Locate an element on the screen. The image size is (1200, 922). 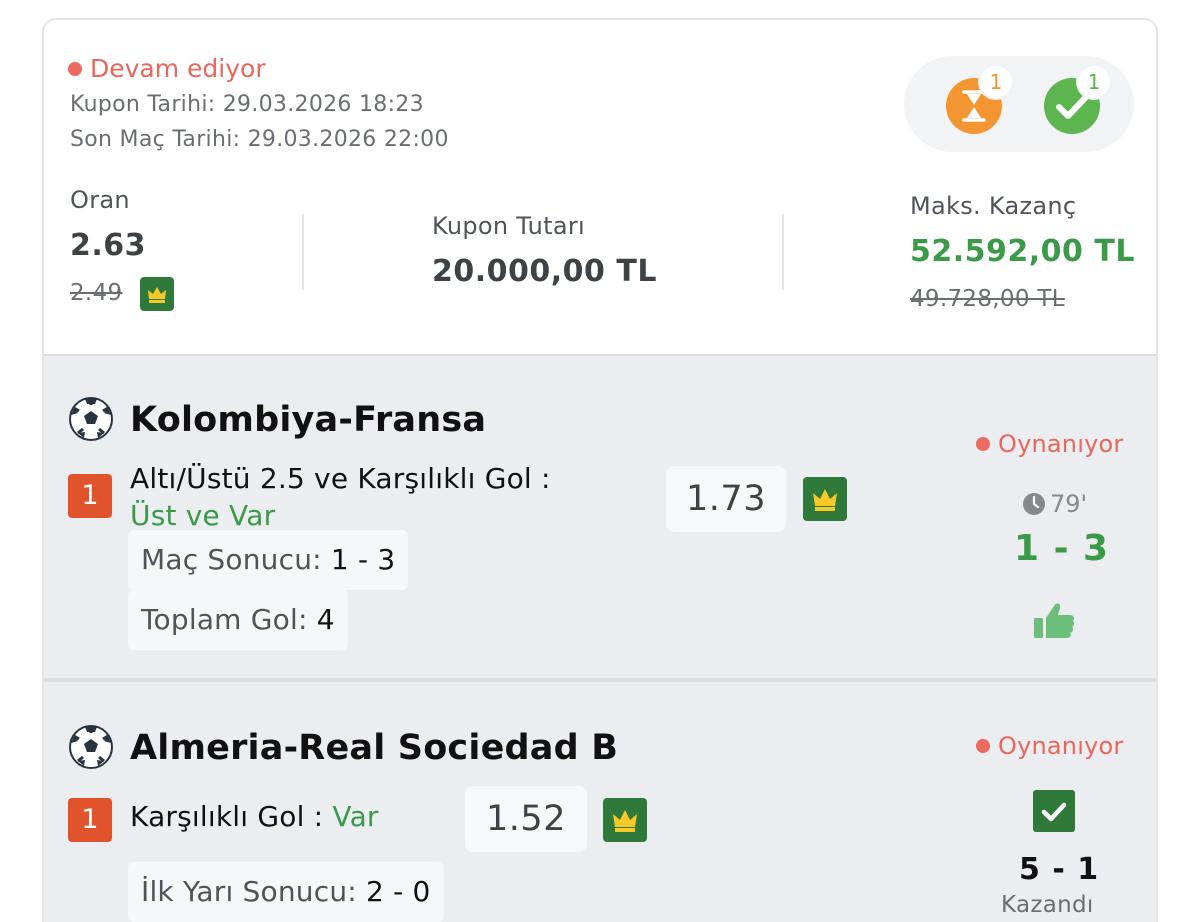
coupon-date-label: Kupon Tarihi: is located at coordinates (143, 104).